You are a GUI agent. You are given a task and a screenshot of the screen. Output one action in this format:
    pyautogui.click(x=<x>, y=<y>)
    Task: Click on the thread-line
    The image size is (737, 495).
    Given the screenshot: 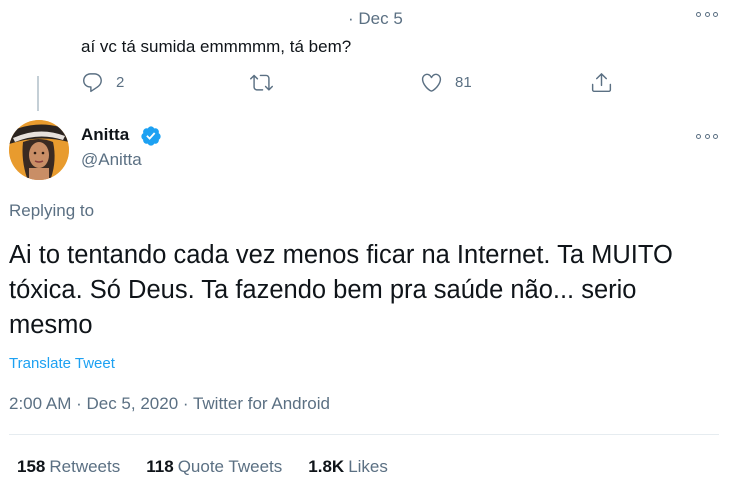 What is the action you would take?
    pyautogui.click(x=38, y=93)
    